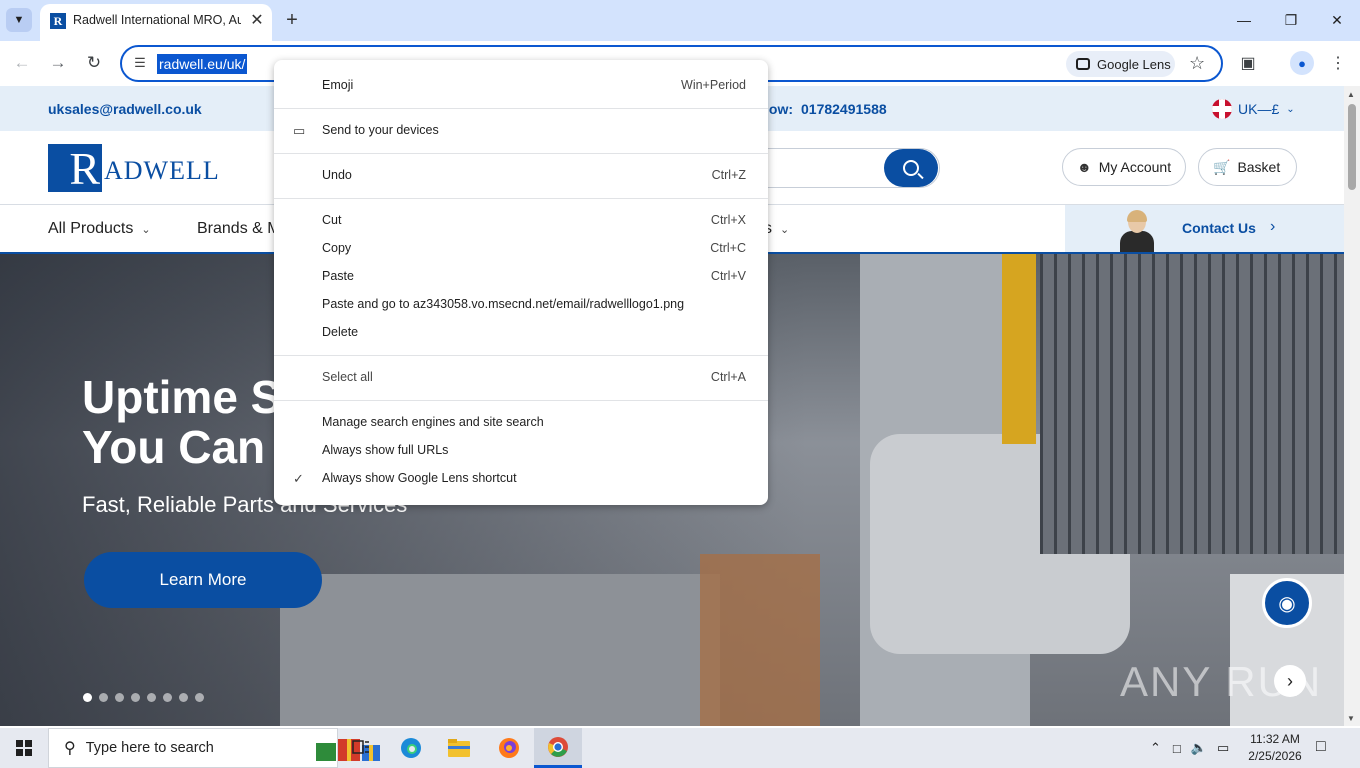 The width and height of the screenshot is (1360, 768). Describe the element at coordinates (22, 63) in the screenshot. I see `back-arrow-icon: ←` at that location.